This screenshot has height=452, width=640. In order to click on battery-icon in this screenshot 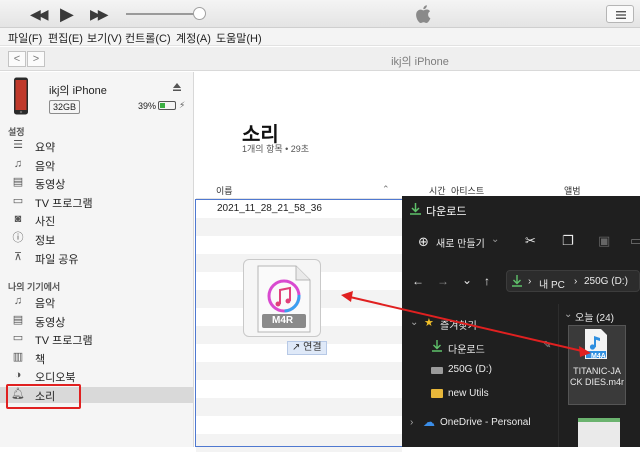, I will do `click(167, 105)`.